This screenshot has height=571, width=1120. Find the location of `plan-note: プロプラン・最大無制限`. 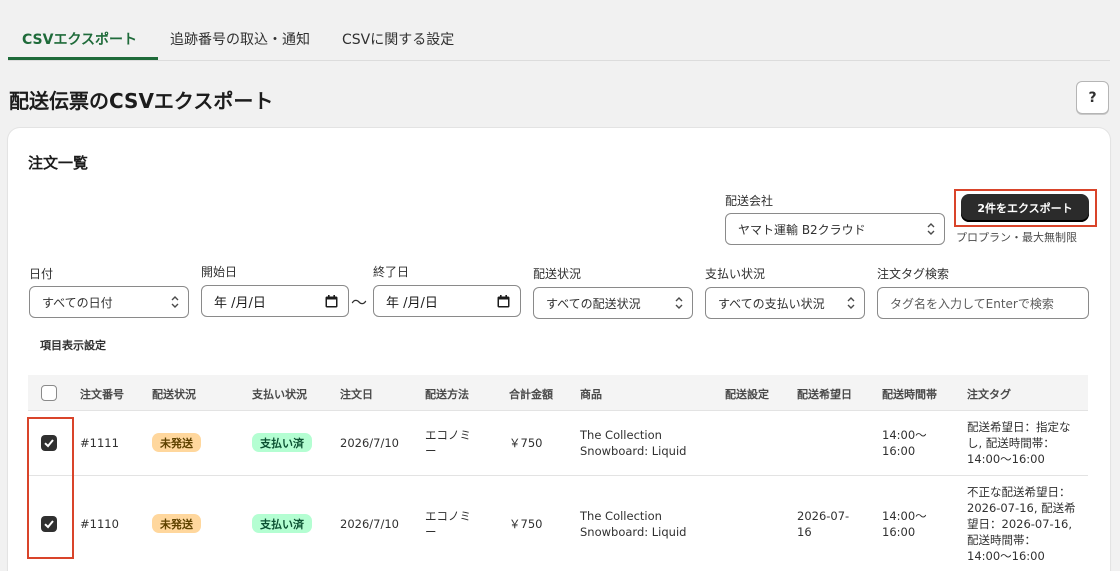

plan-note: プロプラン・最大無制限 is located at coordinates (1016, 237).